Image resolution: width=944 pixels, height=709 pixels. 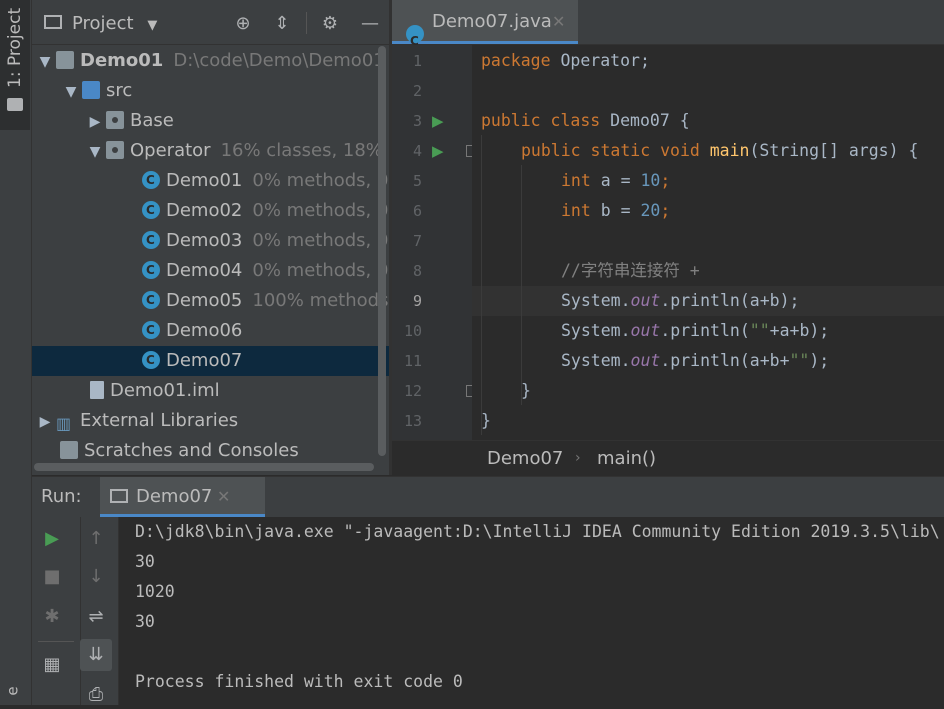 What do you see at coordinates (417, 61) in the screenshot?
I see `line-number: 1` at bounding box center [417, 61].